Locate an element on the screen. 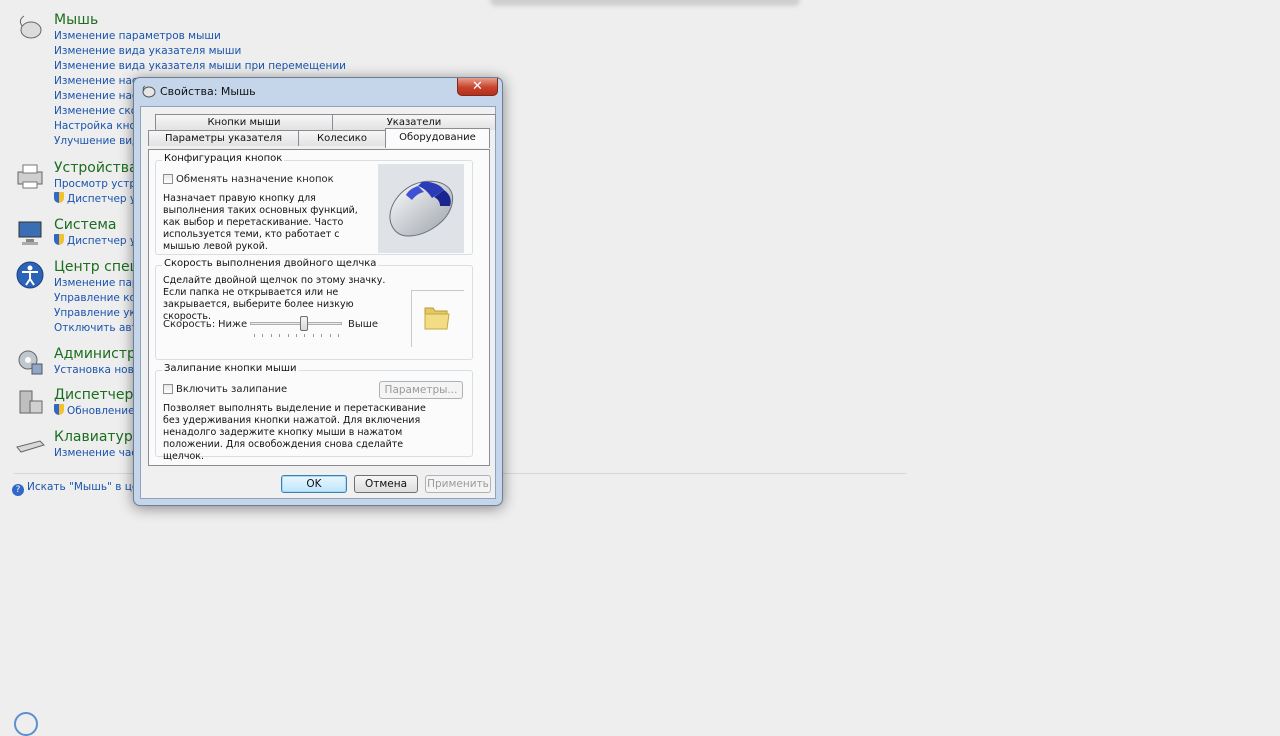 This screenshot has height=736, width=1280. cp-link-label: Установка ново is located at coordinates (97, 370).